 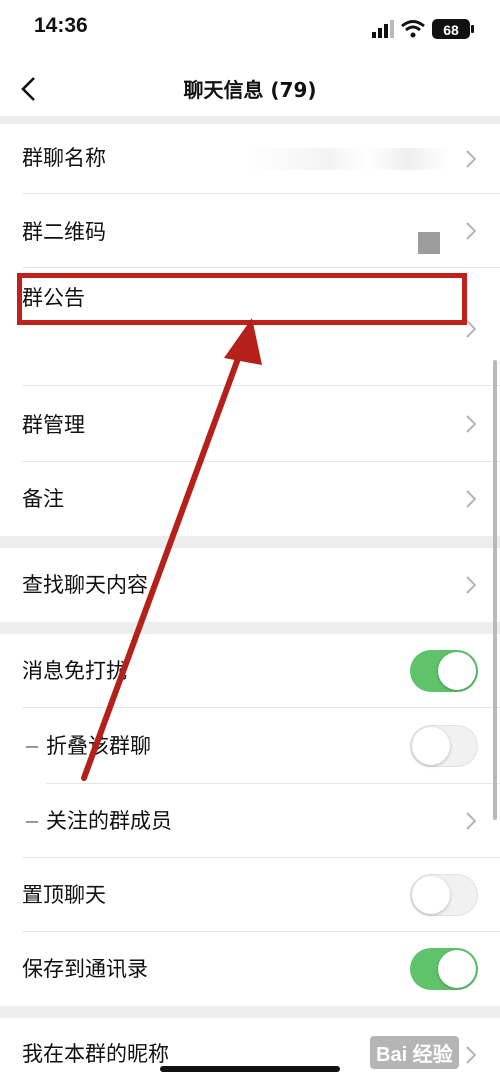 What do you see at coordinates (250, 31) in the screenshot?
I see `status-bar: 14:36 68` at bounding box center [250, 31].